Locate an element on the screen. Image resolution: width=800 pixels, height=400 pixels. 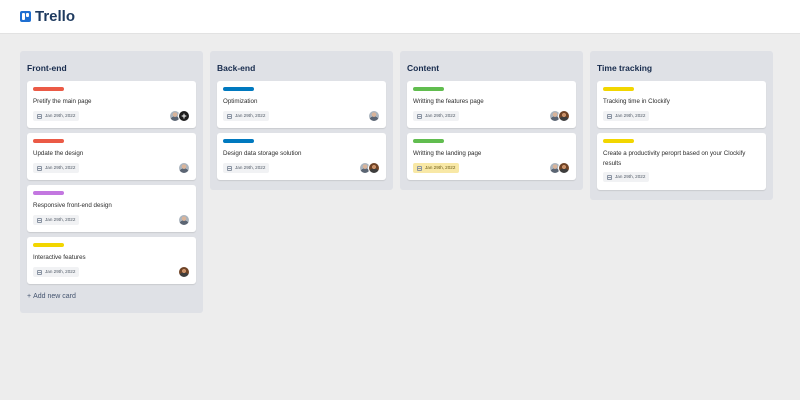
card-members: + is located at coordinates (179, 116).